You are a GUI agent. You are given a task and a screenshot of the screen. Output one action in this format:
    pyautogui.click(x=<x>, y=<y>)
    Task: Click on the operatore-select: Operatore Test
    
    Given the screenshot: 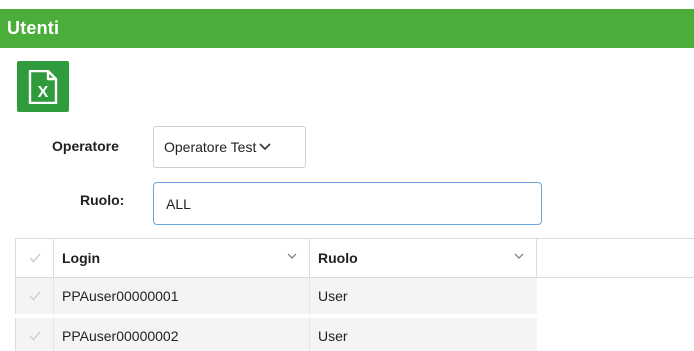 What is the action you would take?
    pyautogui.click(x=229, y=147)
    